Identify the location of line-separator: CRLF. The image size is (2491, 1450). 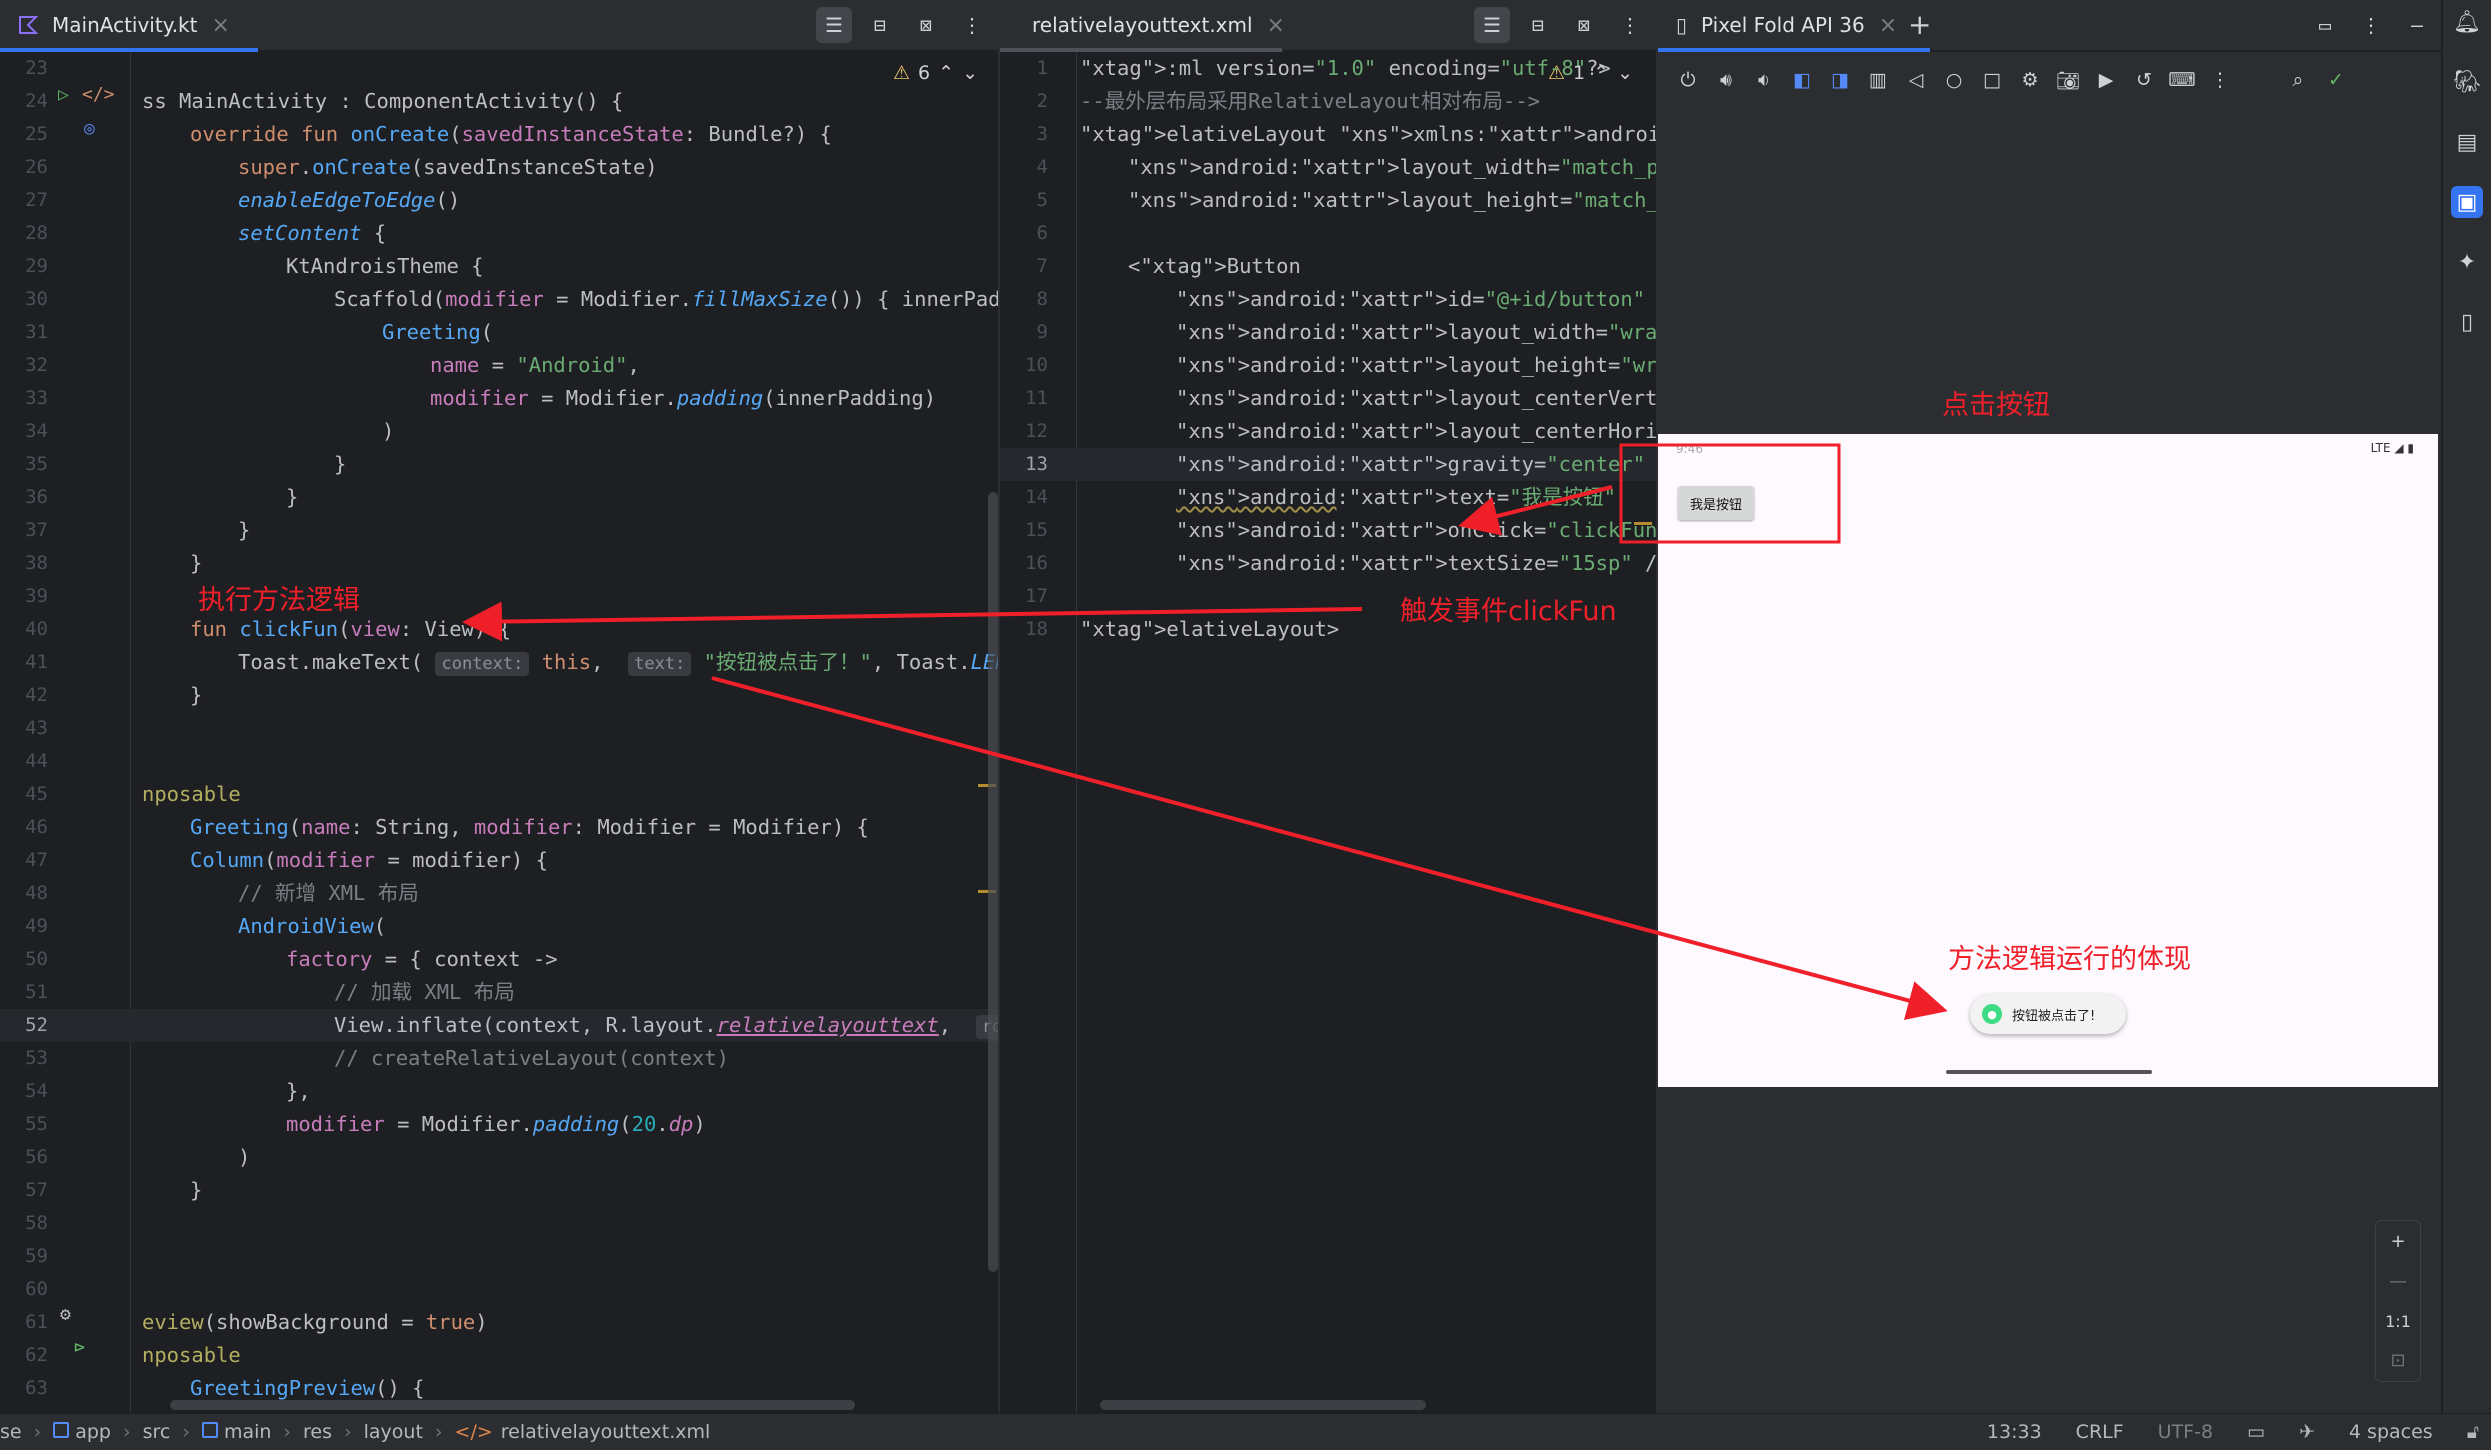
(2100, 1432).